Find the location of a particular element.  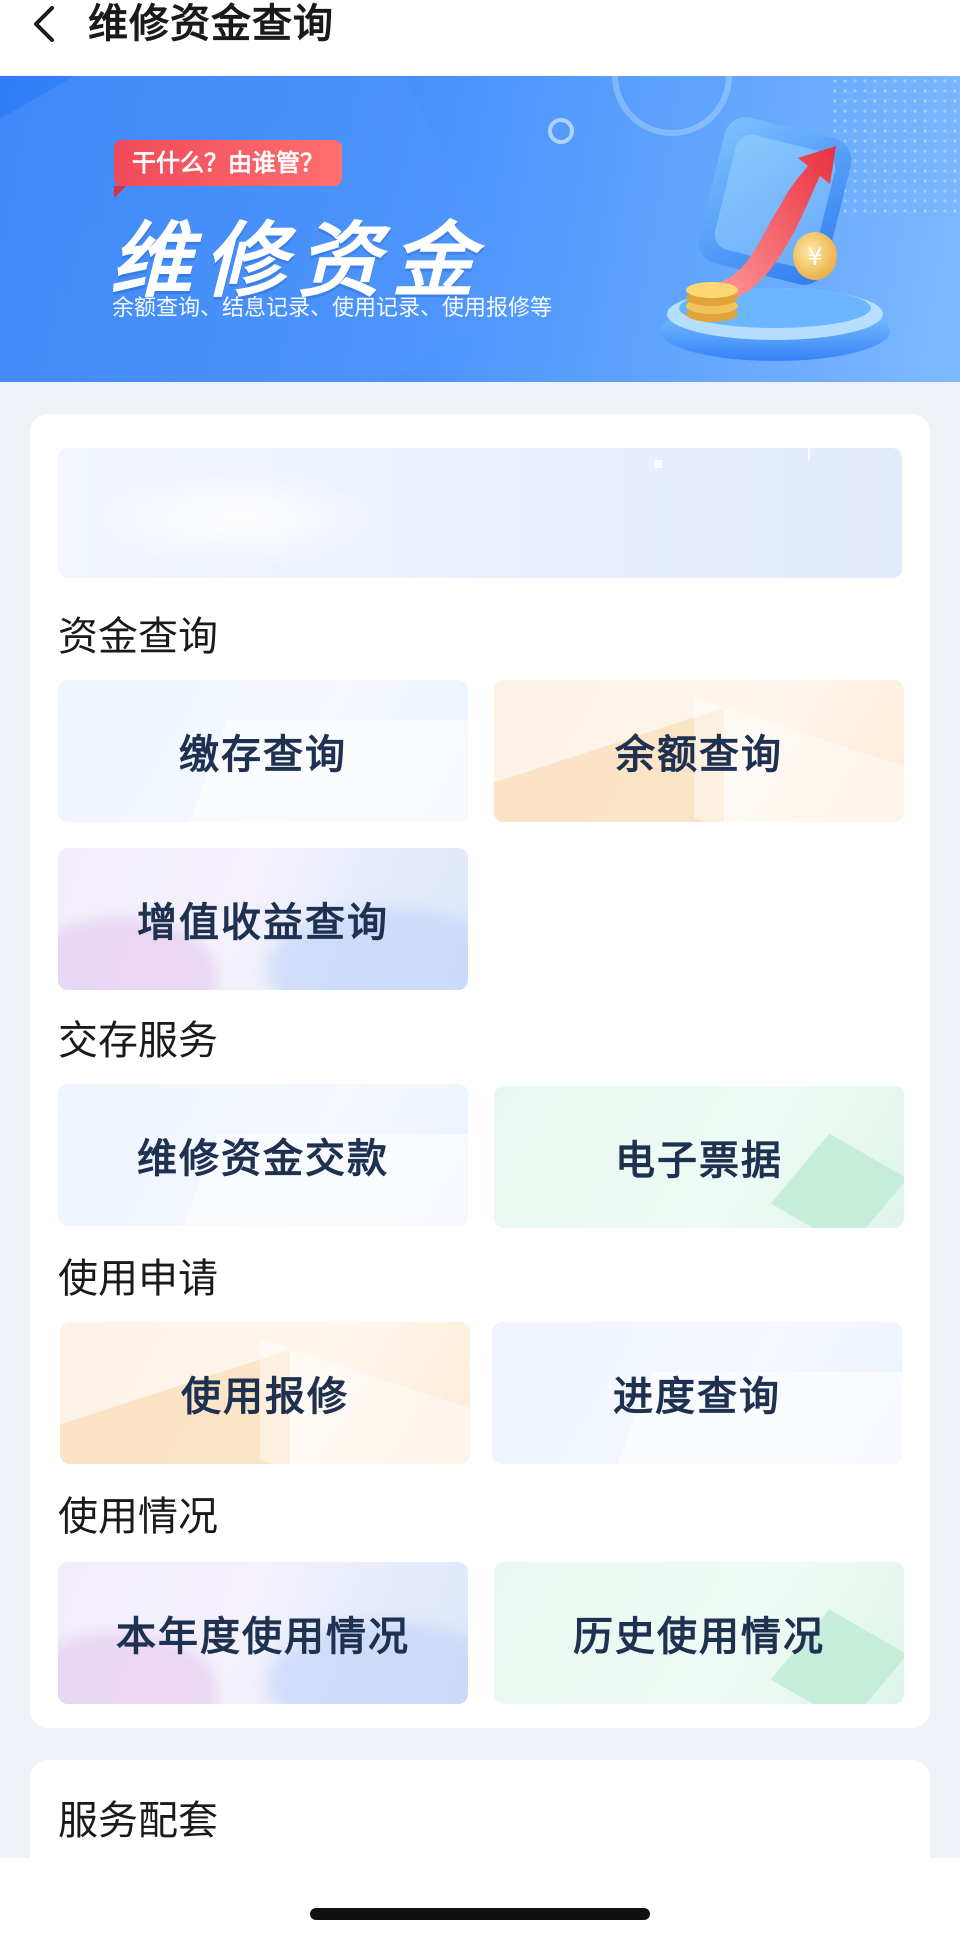

notice-blur is located at coordinates (238, 518).